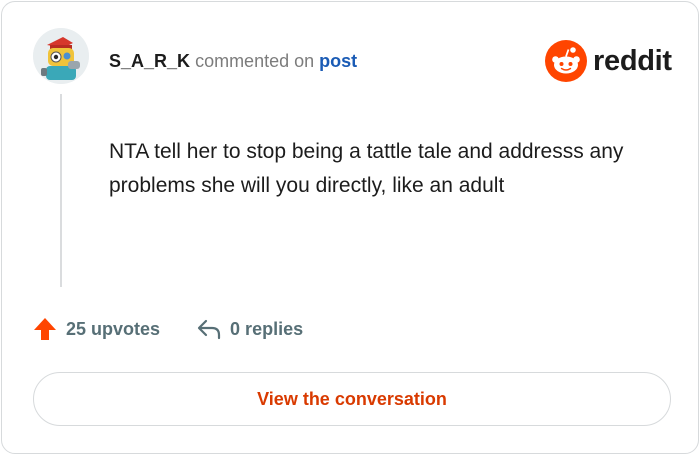 The height and width of the screenshot is (455, 700). What do you see at coordinates (352, 399) in the screenshot?
I see `view-conversation-button: View the conversation` at bounding box center [352, 399].